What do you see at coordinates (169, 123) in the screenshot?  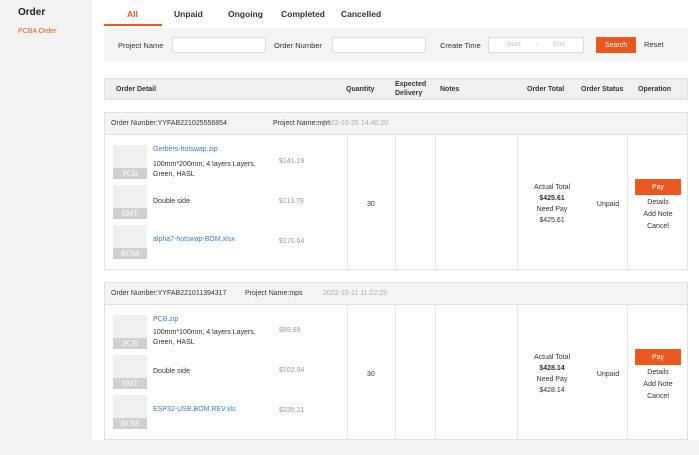 I see `order-number: Order Number:YYFAB221025556854` at bounding box center [169, 123].